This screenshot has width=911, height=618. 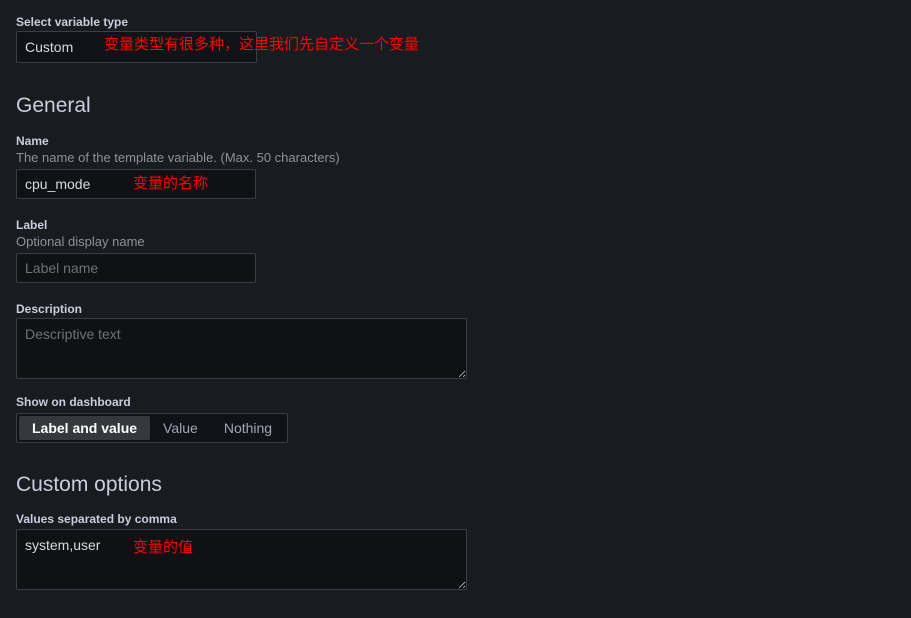 What do you see at coordinates (89, 484) in the screenshot?
I see `custom-options-section-heading: Custom options` at bounding box center [89, 484].